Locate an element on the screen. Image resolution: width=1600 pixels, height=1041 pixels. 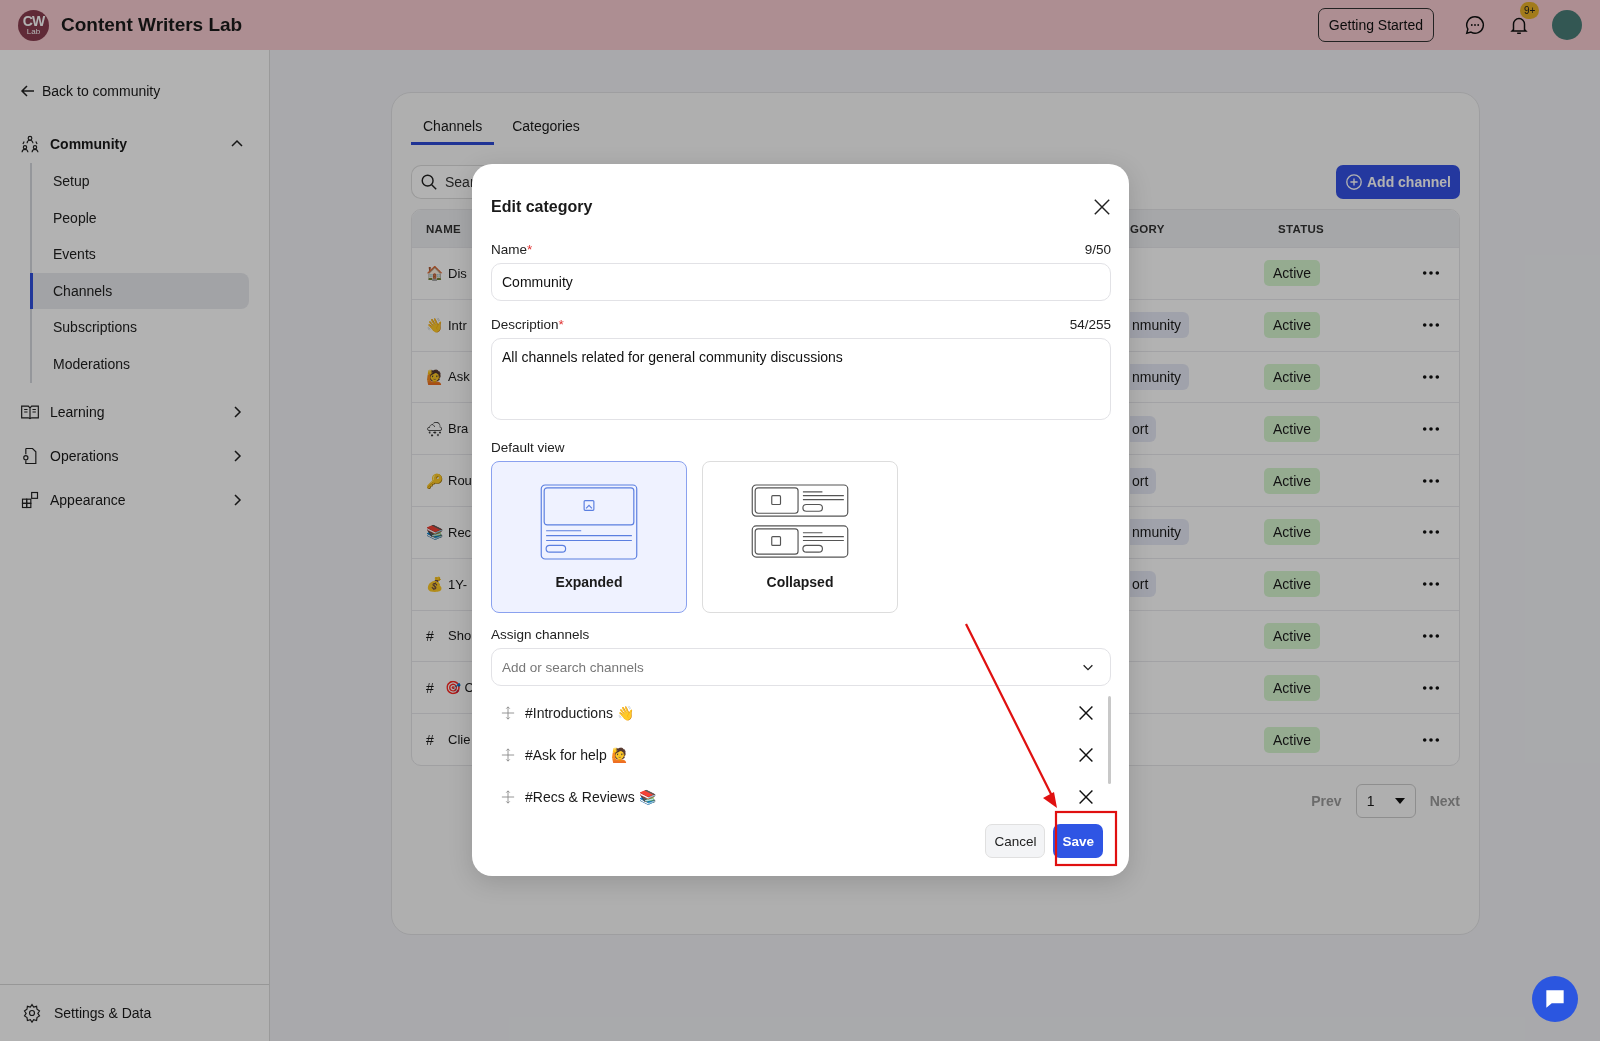
channel-select: Add or search channels is located at coordinates (801, 667).